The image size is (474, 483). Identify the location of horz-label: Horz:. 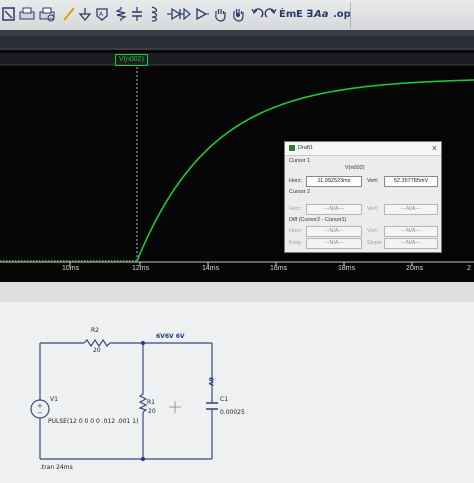
(296, 181).